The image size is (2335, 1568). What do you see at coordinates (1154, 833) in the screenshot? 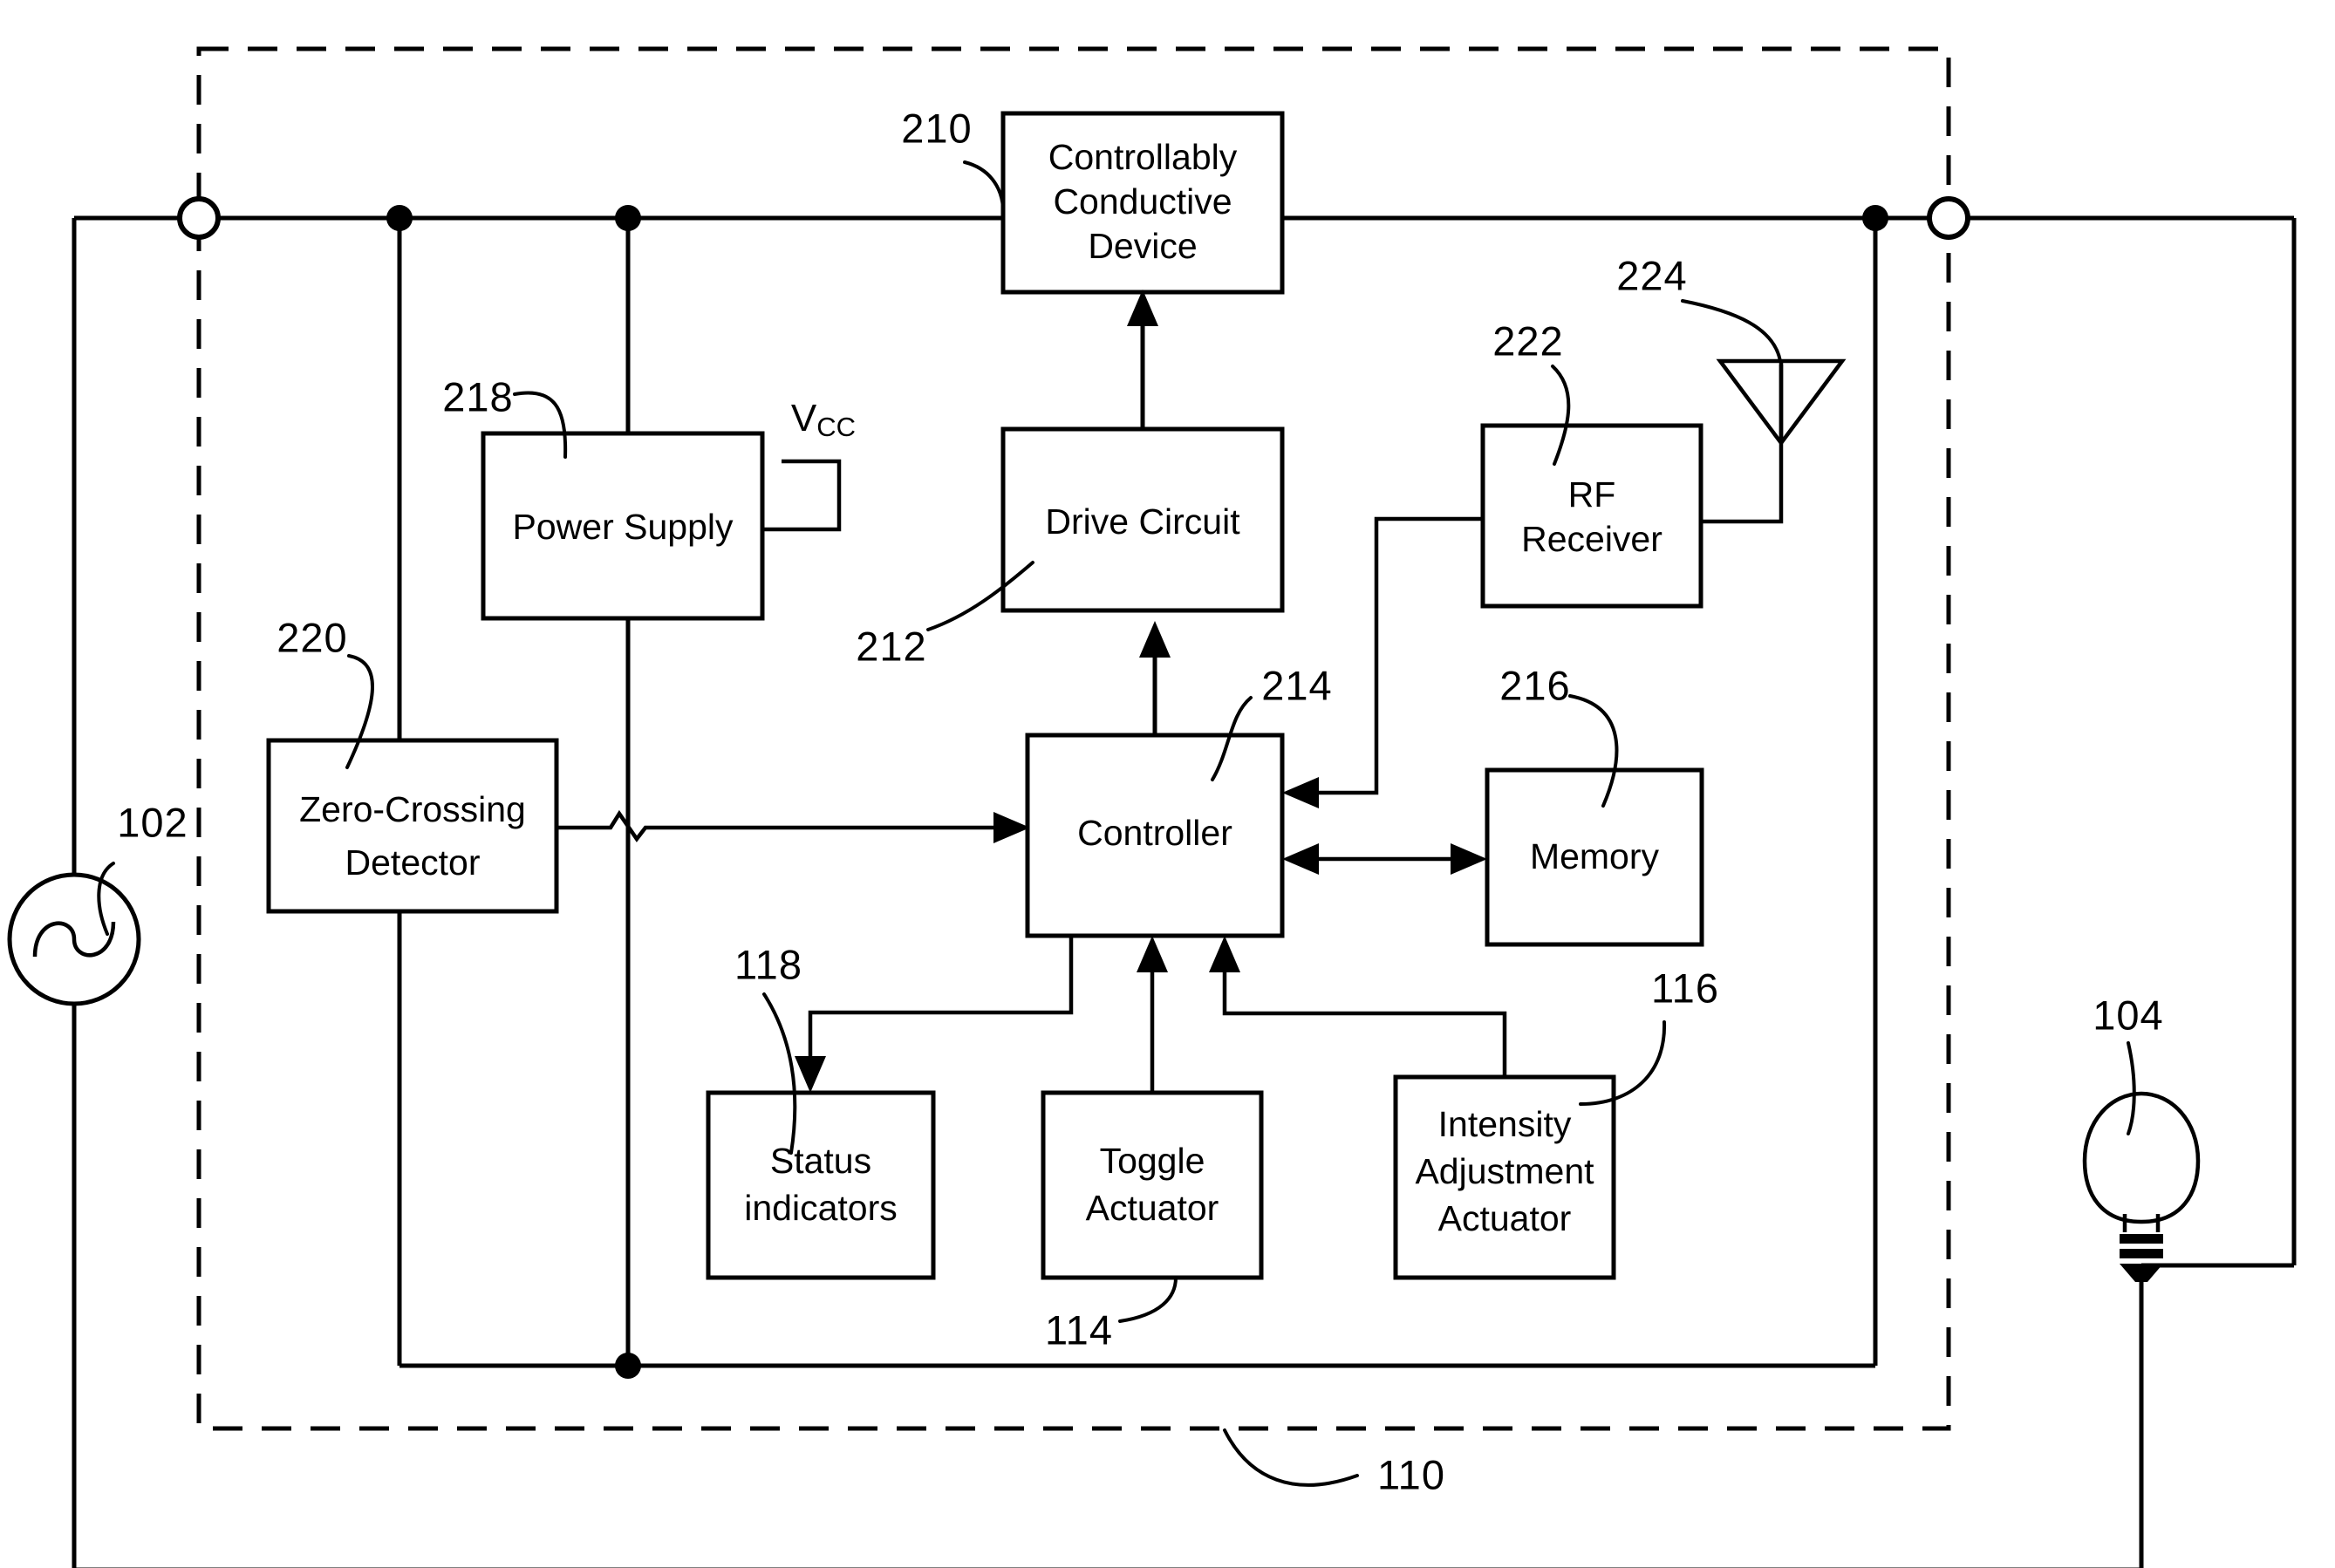
I see `controller-label: Controller` at bounding box center [1154, 833].